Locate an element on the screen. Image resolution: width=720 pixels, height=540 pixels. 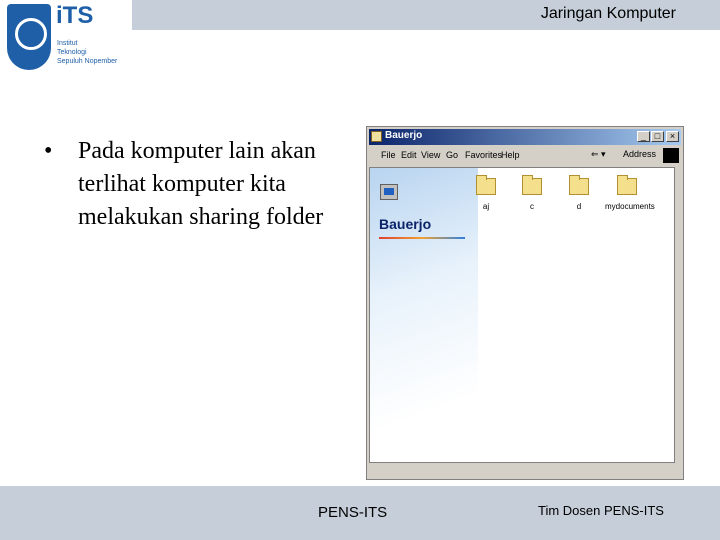
header-band: Jaringan Komputer is located at coordinates (426, 15).